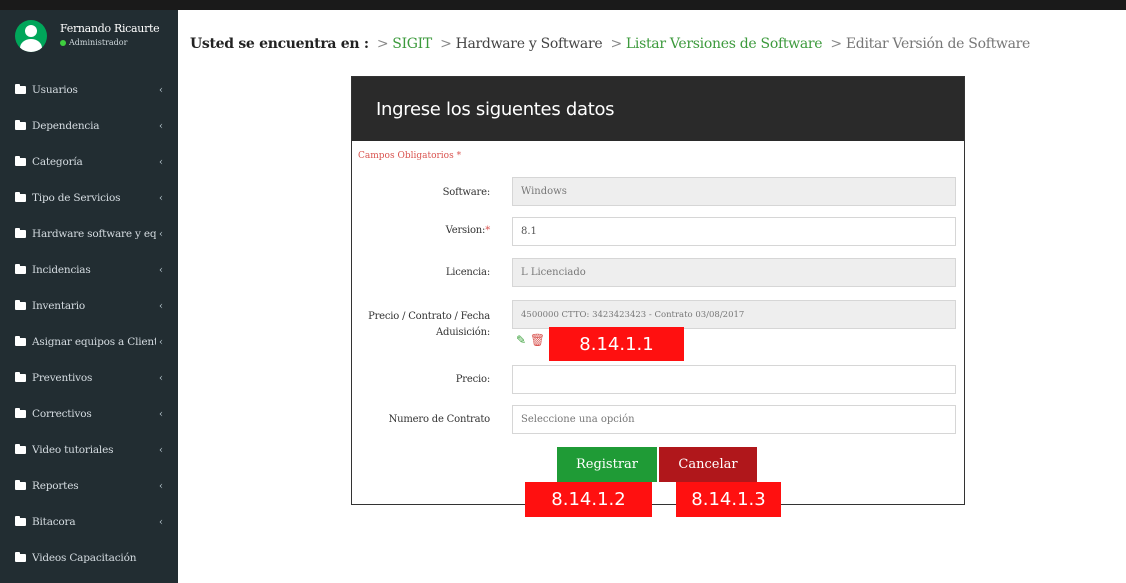 This screenshot has height=583, width=1126. What do you see at coordinates (708, 464) in the screenshot?
I see `cancel-button: Cancelar` at bounding box center [708, 464].